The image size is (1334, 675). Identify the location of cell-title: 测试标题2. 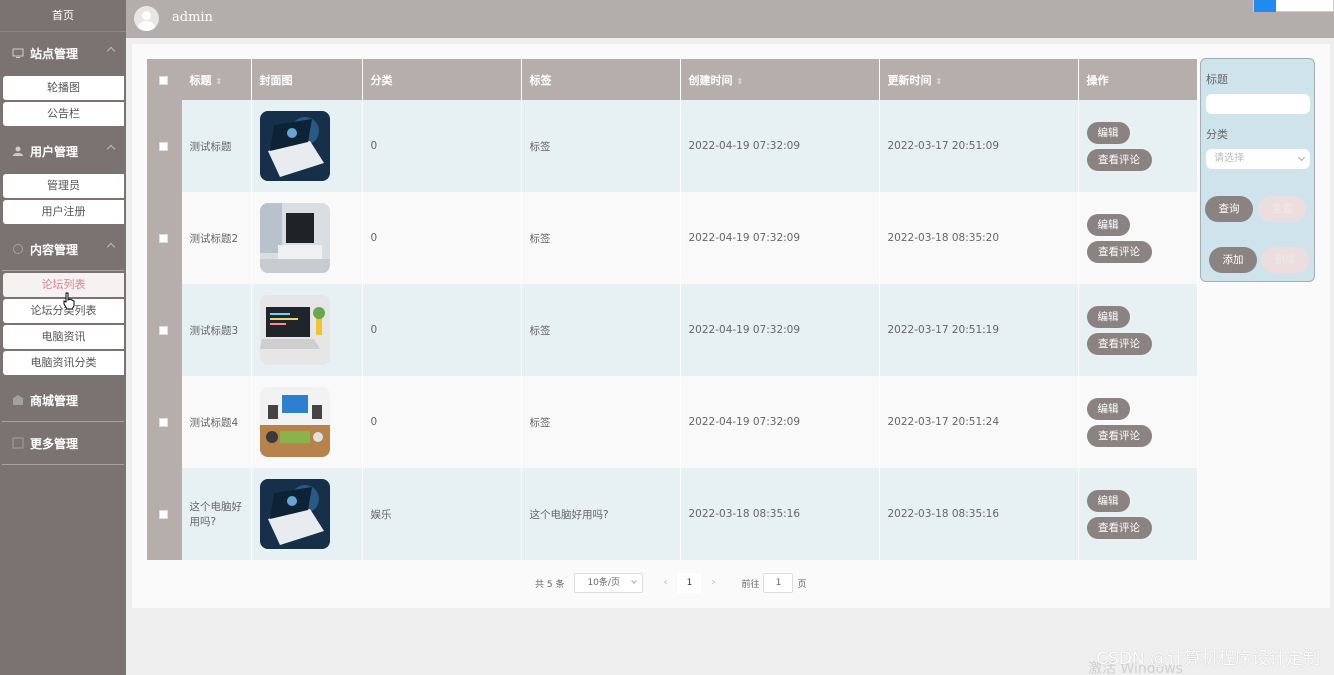
(216, 238).